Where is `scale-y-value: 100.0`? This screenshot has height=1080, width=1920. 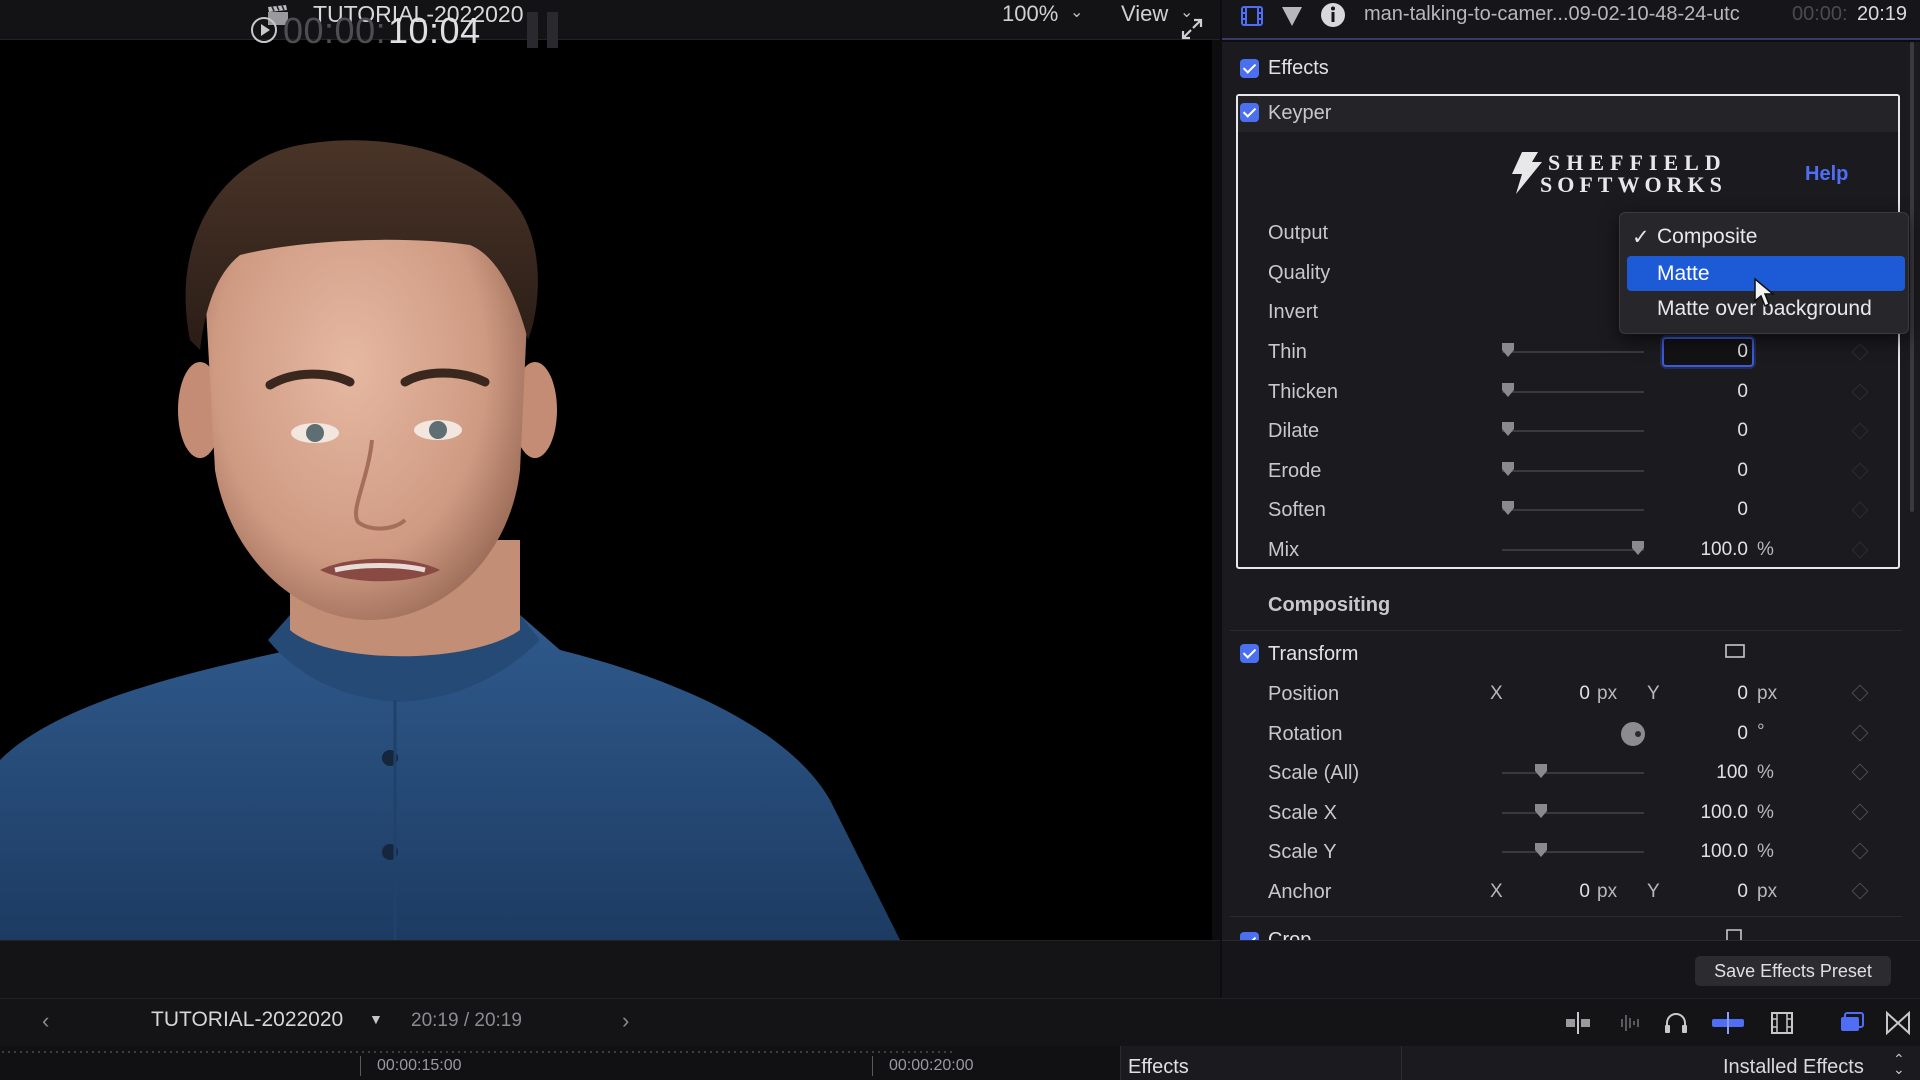
scale-y-value: 100.0 is located at coordinates (1704, 852).